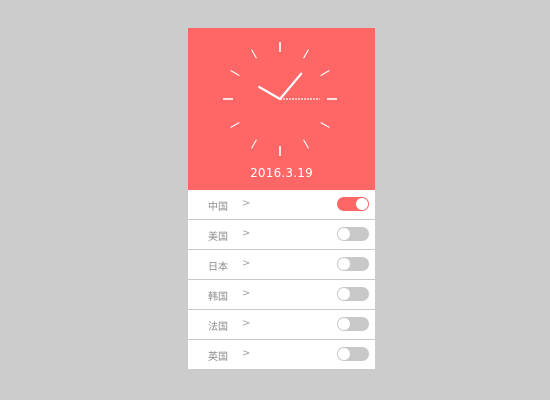 This screenshot has height=400, width=550. What do you see at coordinates (281, 265) in the screenshot?
I see `list-item: 日本 >` at bounding box center [281, 265].